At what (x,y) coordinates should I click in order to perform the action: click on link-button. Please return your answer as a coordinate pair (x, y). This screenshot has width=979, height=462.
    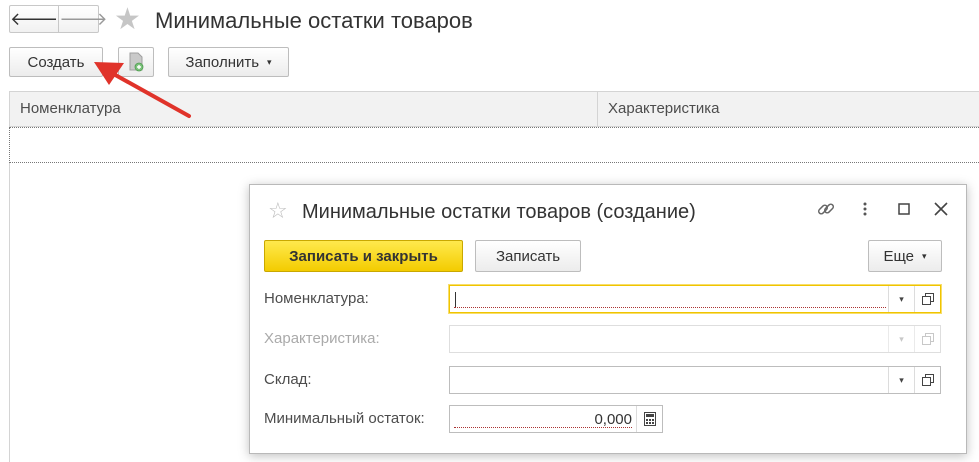
    Looking at the image, I should click on (826, 209).